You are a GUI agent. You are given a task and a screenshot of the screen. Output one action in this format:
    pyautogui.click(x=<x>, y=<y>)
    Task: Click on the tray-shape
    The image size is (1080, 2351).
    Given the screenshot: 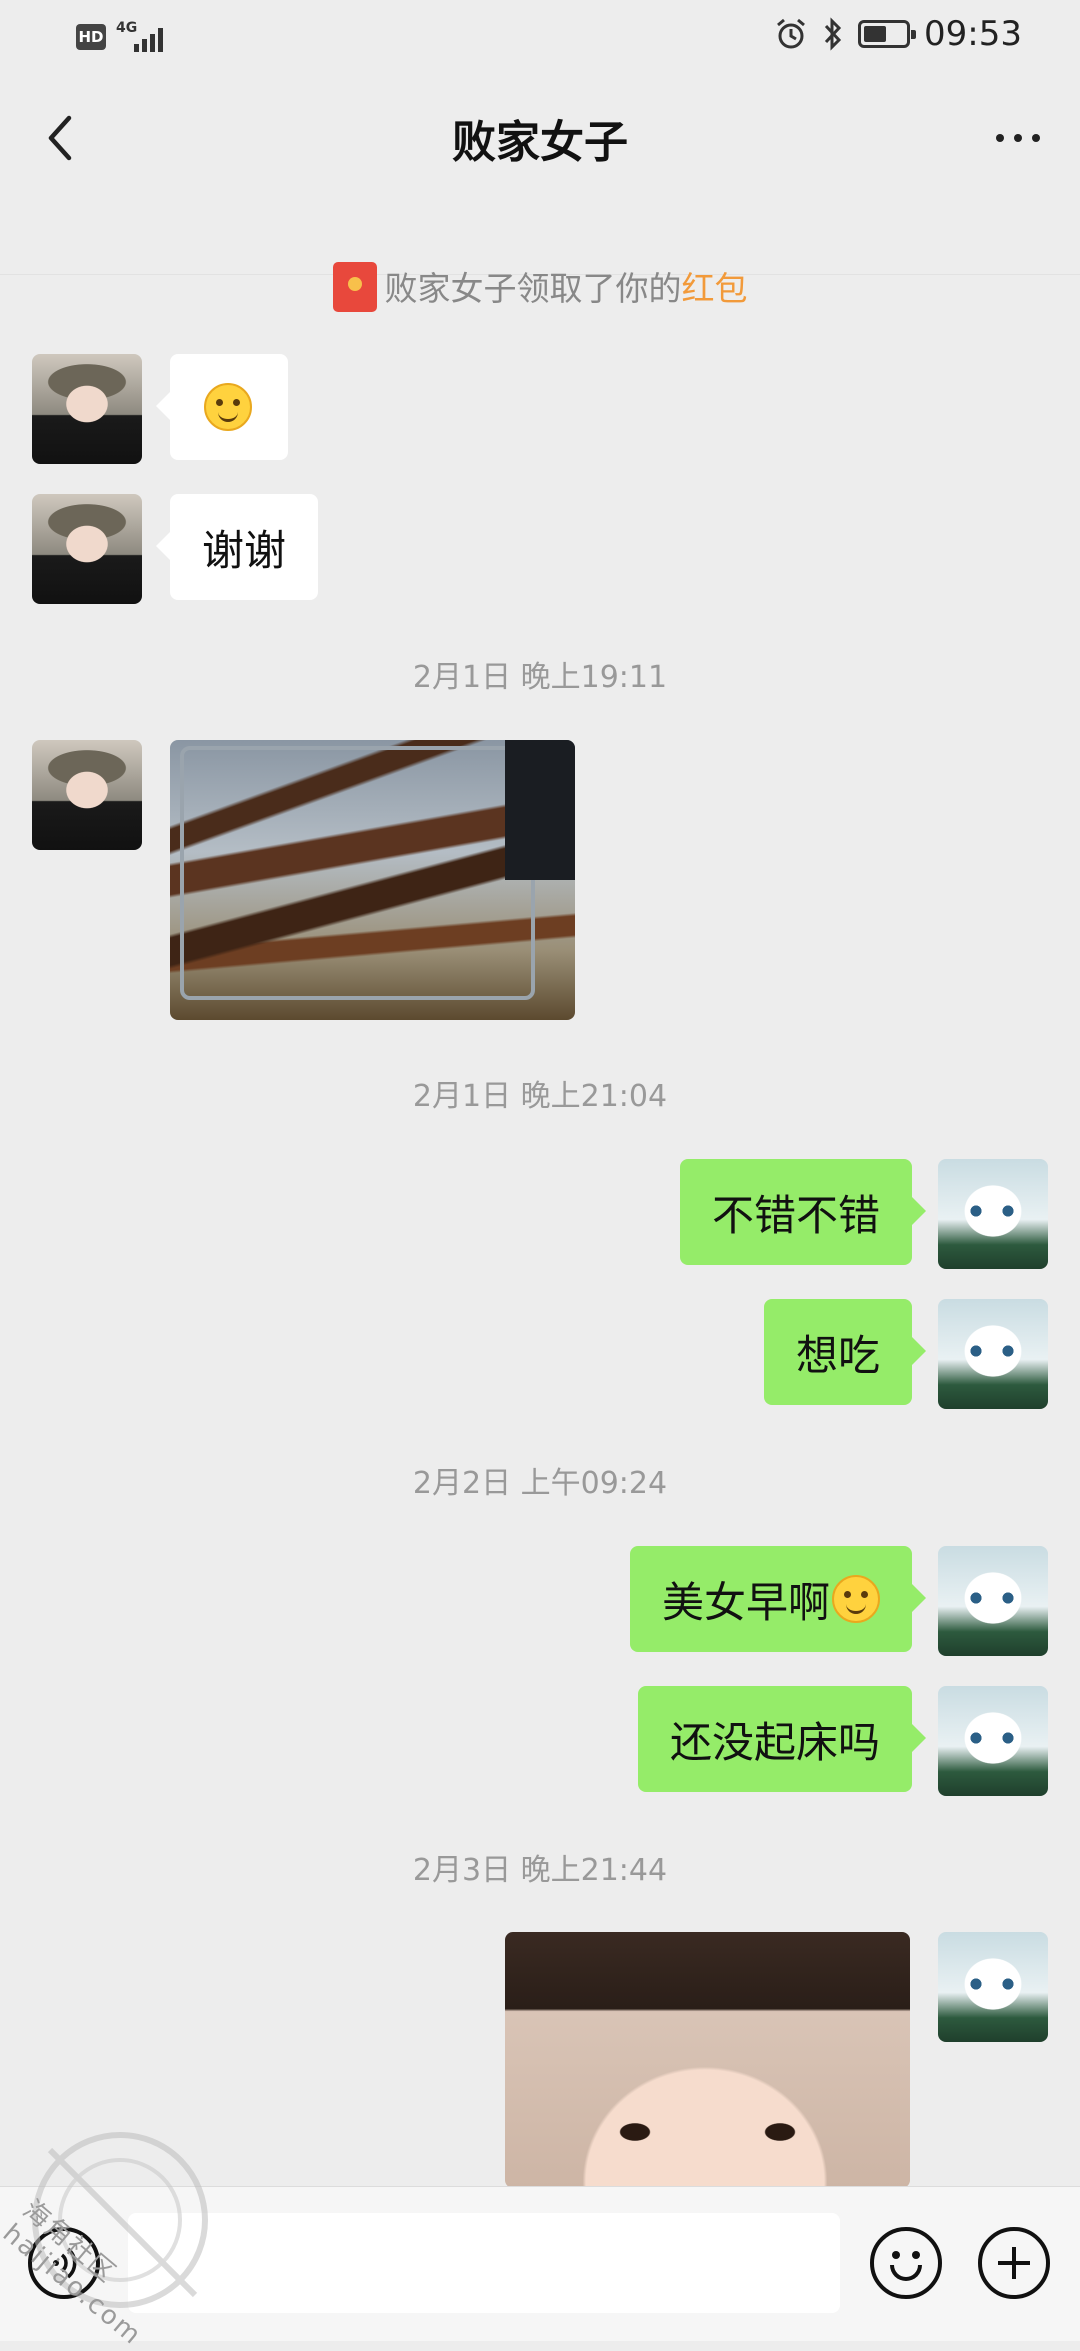 What is the action you would take?
    pyautogui.click(x=357, y=873)
    